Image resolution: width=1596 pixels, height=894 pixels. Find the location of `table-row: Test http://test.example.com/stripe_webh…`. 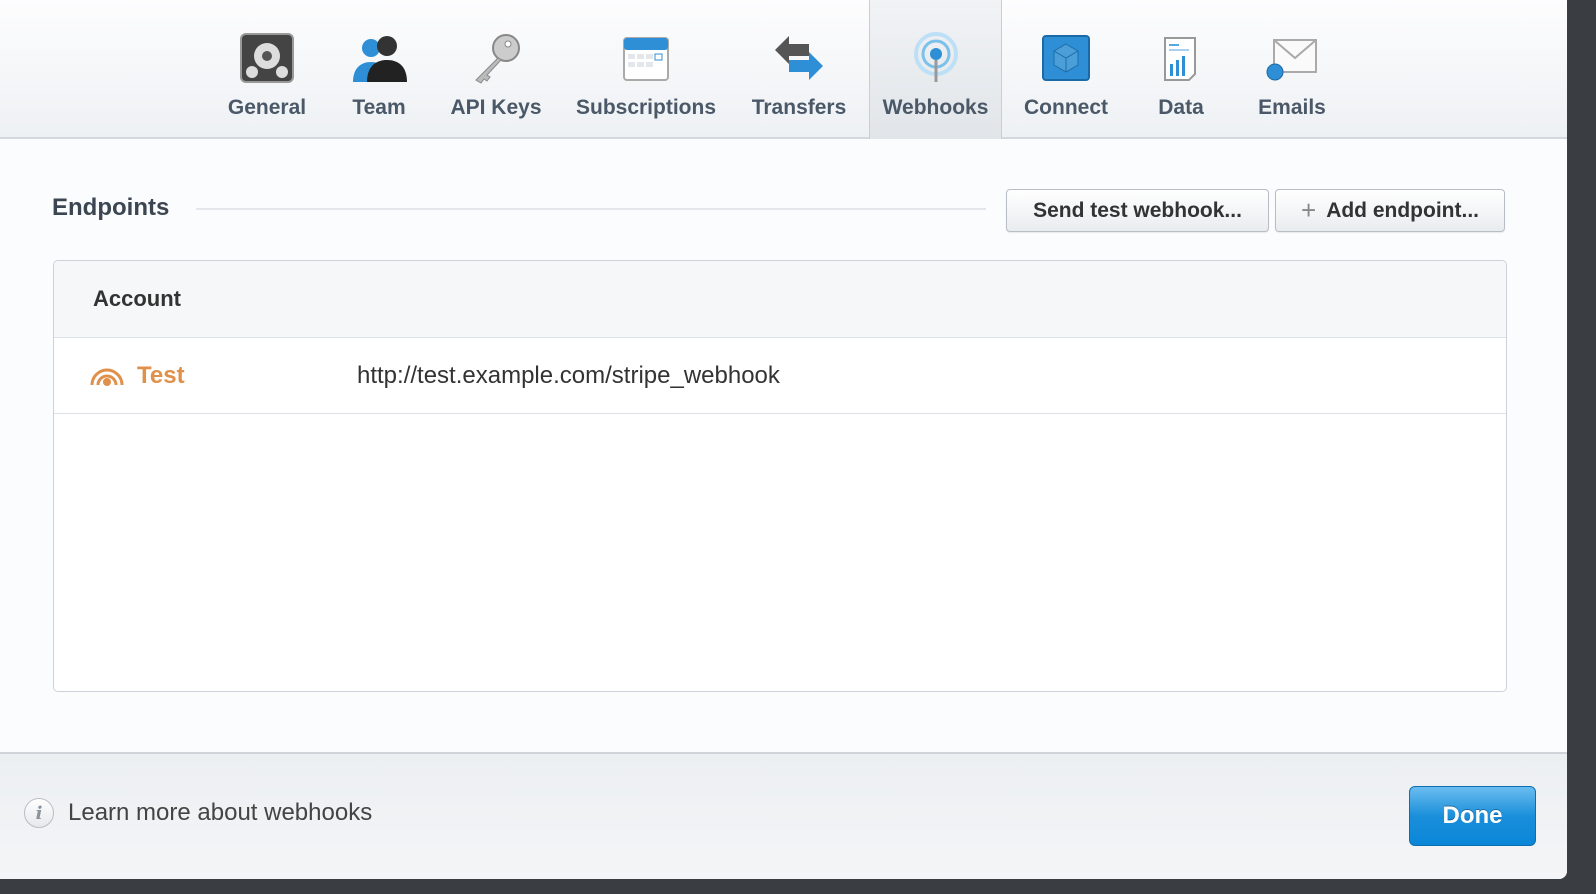

table-row: Test http://test.example.com/stripe_webh… is located at coordinates (780, 376).